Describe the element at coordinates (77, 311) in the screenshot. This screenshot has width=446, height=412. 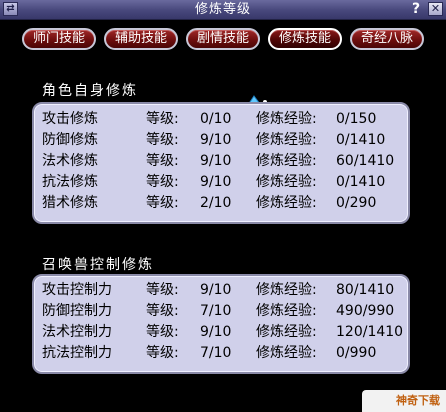
I see `cultivation-name: 防御控制力` at that location.